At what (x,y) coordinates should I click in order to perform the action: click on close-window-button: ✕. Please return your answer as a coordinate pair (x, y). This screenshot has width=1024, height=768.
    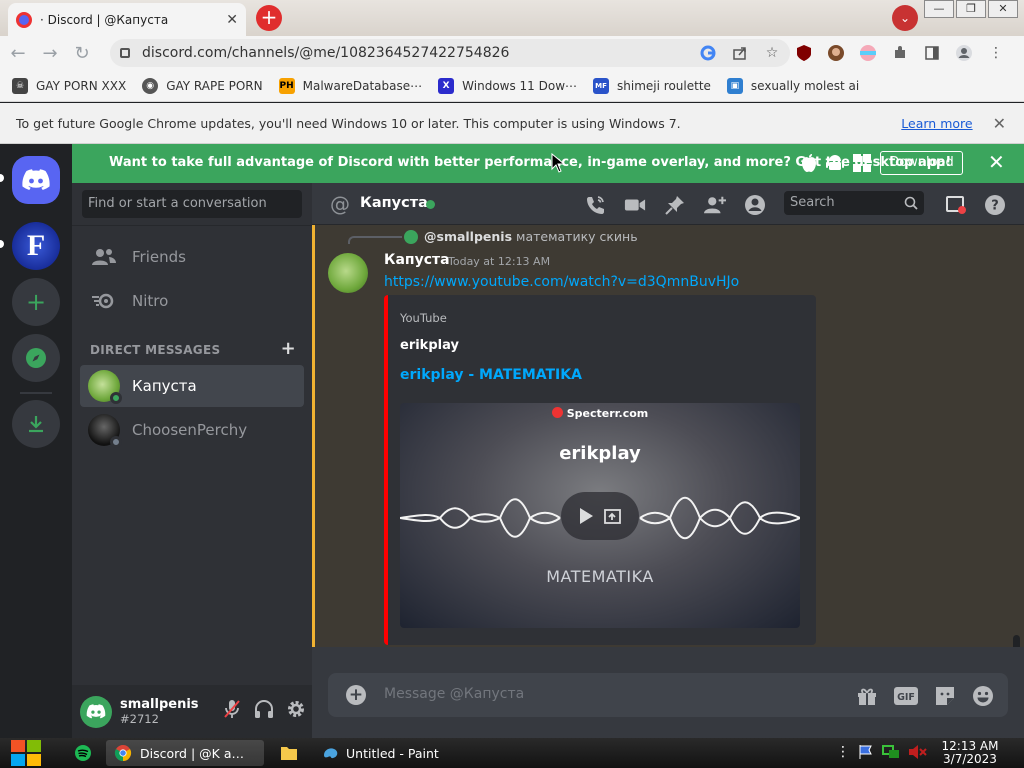
    Looking at the image, I should click on (1003, 9).